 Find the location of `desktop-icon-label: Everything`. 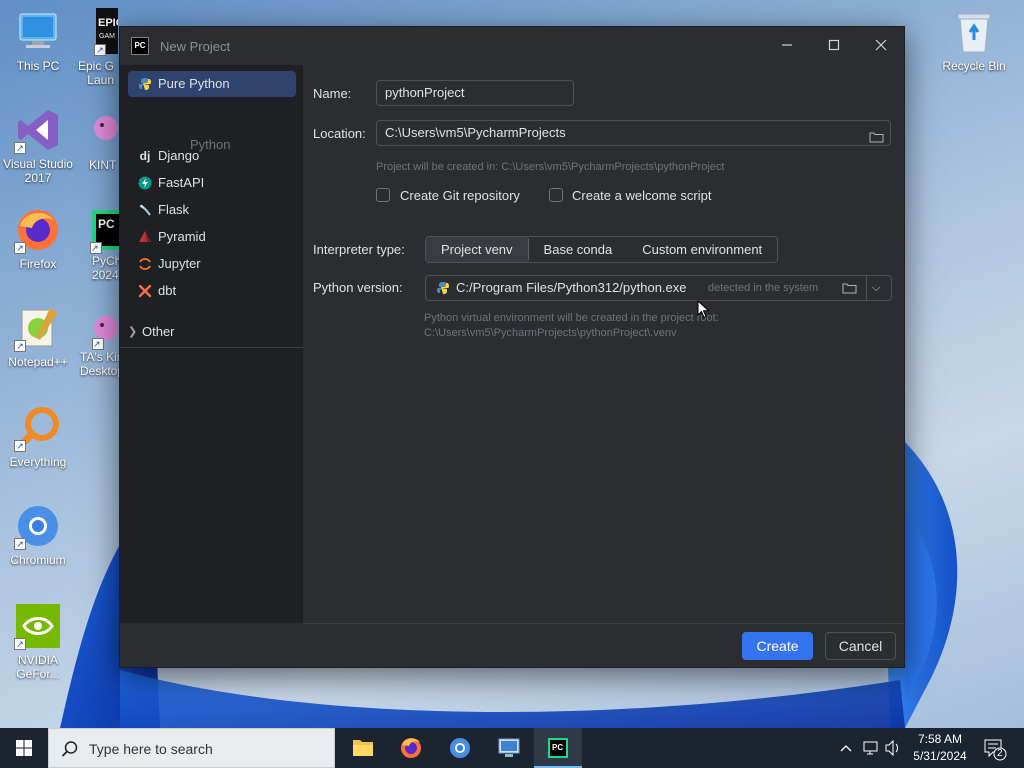

desktop-icon-label: Everything is located at coordinates (38, 462).